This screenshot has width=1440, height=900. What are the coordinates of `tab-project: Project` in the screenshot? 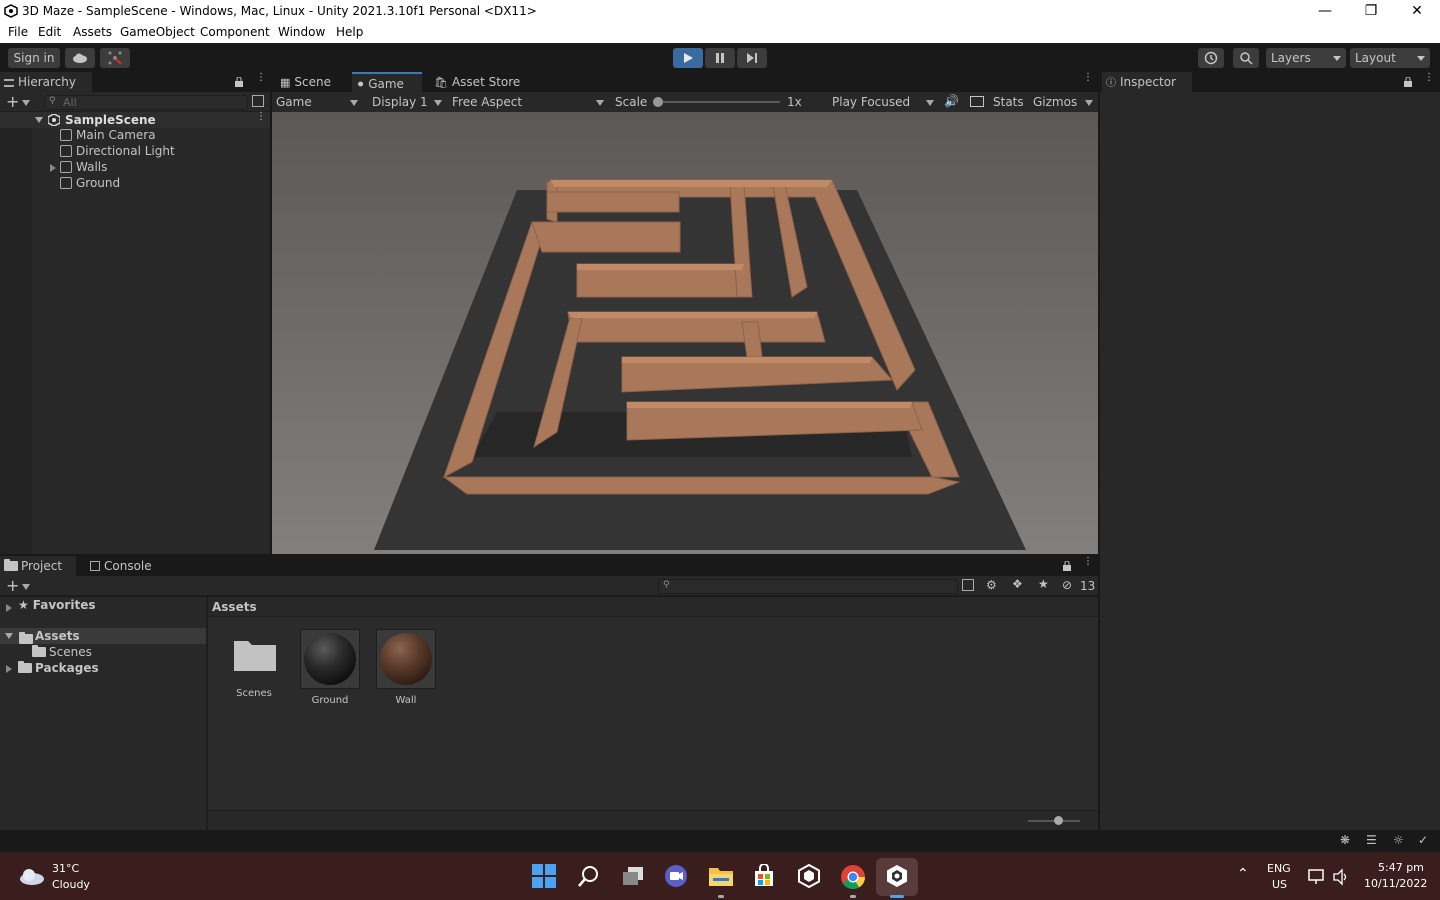 It's located at (38, 566).